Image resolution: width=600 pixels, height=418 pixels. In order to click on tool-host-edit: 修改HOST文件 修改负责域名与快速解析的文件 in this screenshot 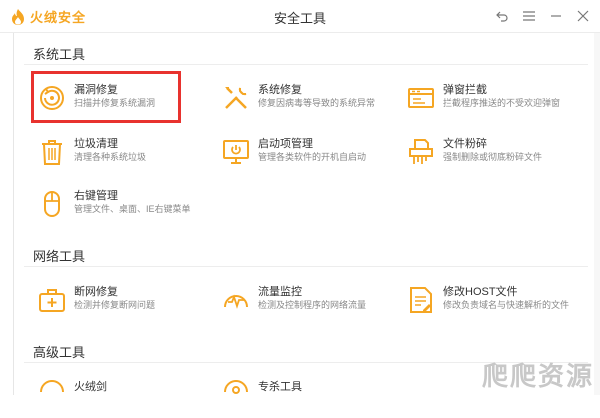, I will do `click(493, 303)`.